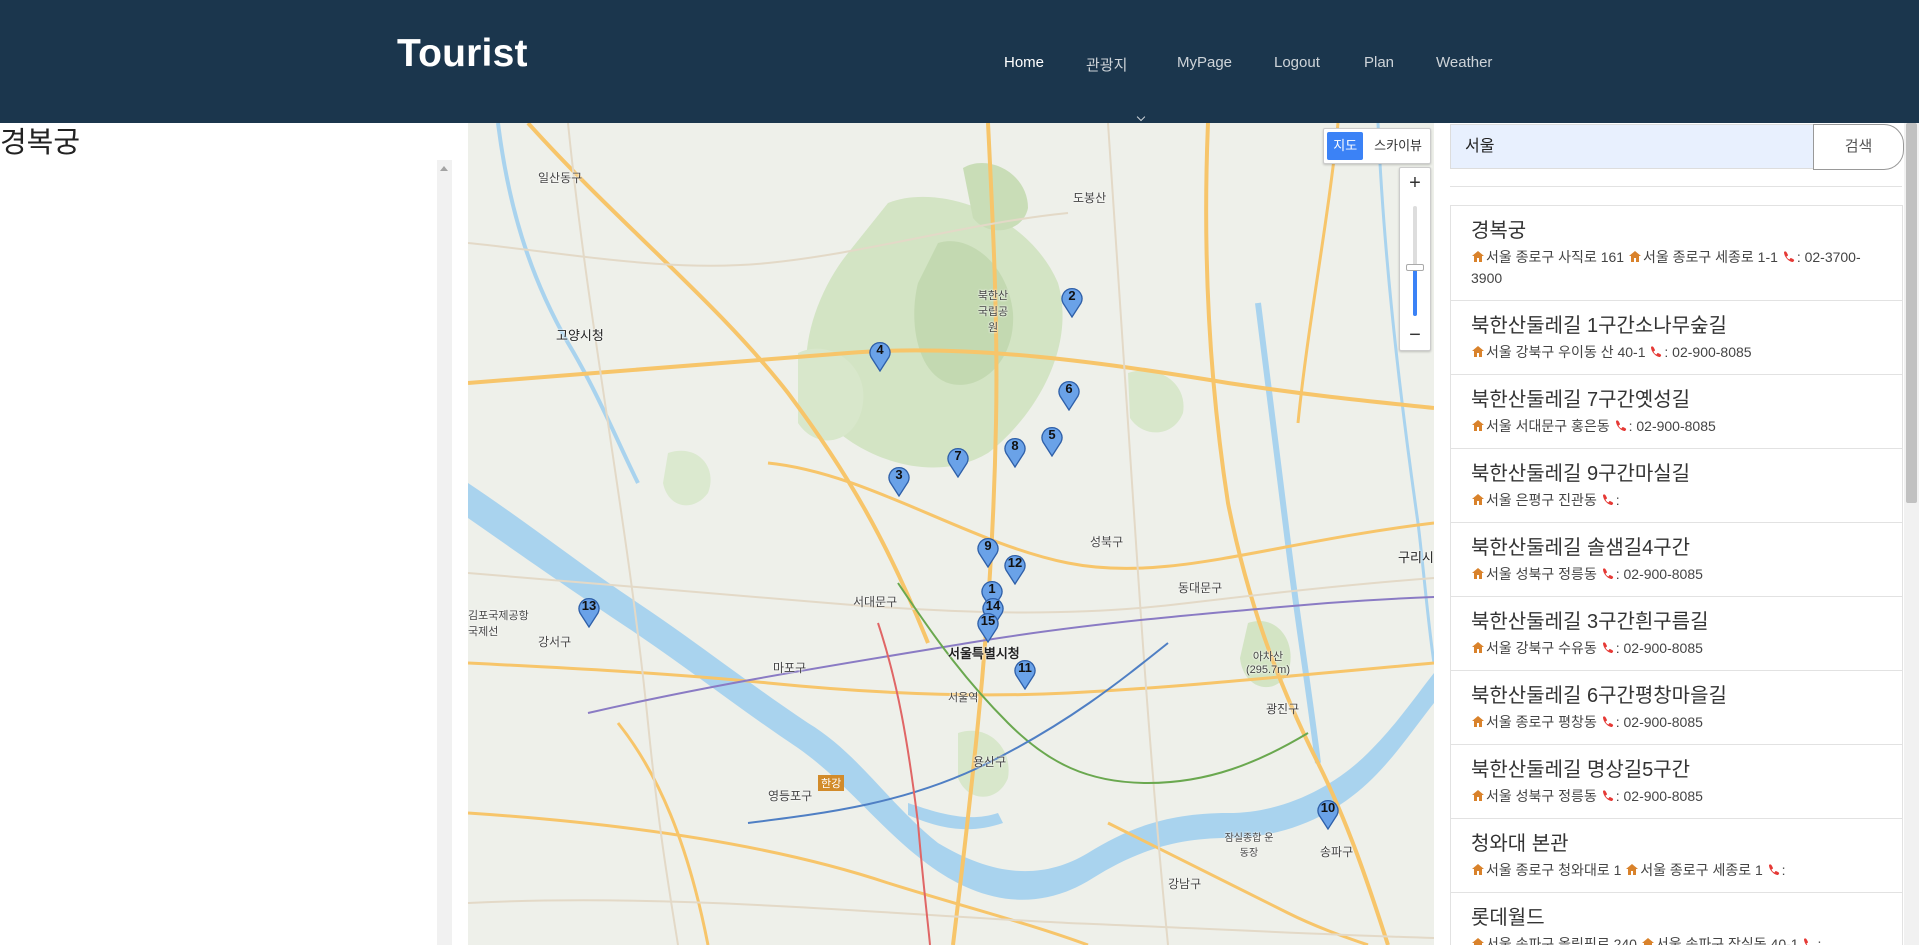 Image resolution: width=1919 pixels, height=945 pixels. I want to click on map-marker-12: 12, so click(1015, 568).